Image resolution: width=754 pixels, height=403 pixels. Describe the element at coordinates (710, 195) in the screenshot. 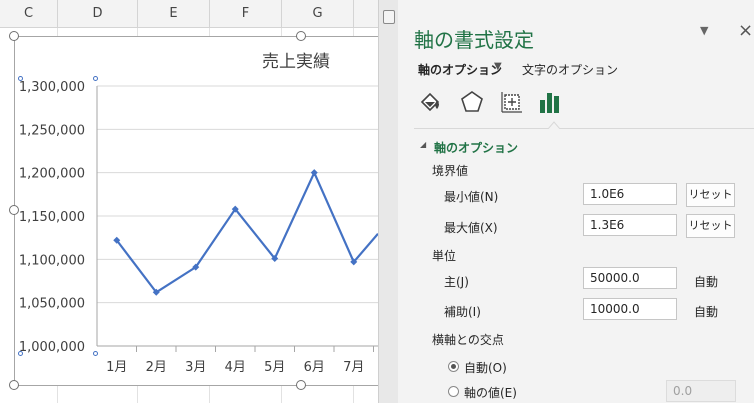

I see `min-reset-button: リセット` at that location.